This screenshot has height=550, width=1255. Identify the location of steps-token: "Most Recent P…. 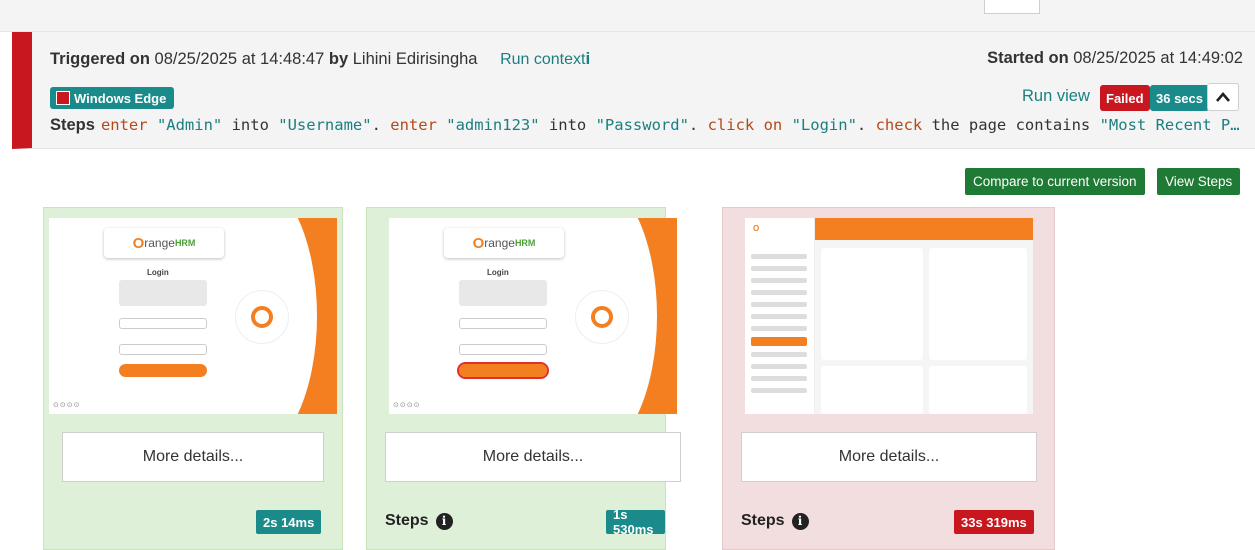
(1169, 125).